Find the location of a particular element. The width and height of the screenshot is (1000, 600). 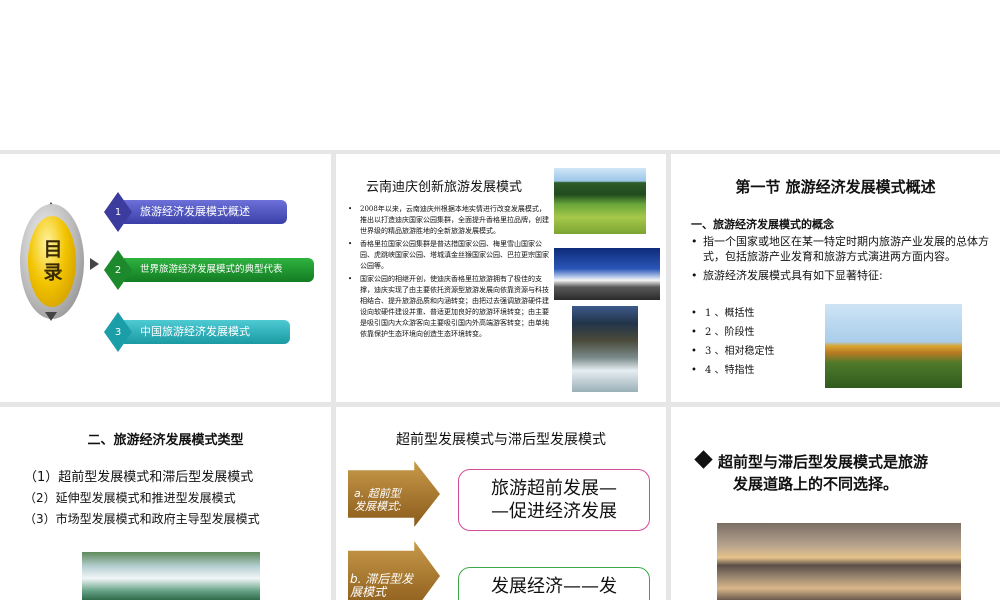

advanced-mode-box: 旅游超前发展— —促进经济发展 is located at coordinates (554, 500).